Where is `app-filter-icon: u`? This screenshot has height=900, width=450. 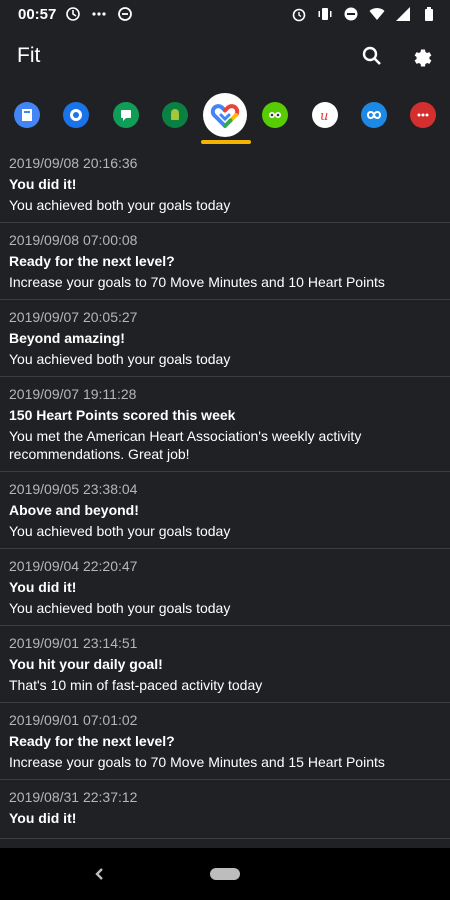 app-filter-icon: u is located at coordinates (324, 115).